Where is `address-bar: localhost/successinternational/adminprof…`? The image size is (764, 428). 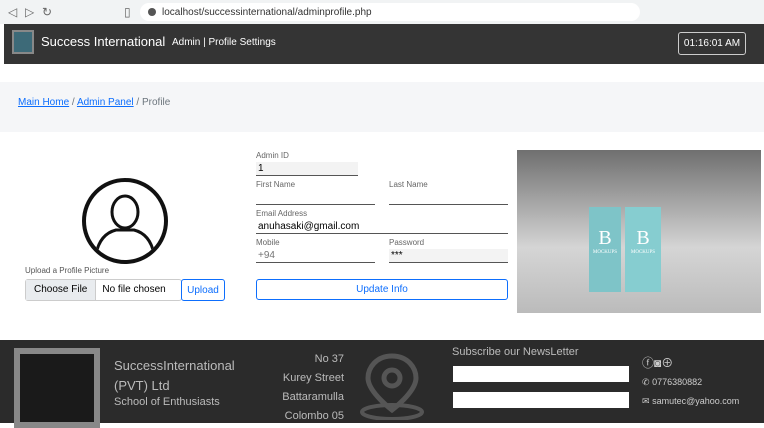 address-bar: localhost/successinternational/adminprof… is located at coordinates (390, 12).